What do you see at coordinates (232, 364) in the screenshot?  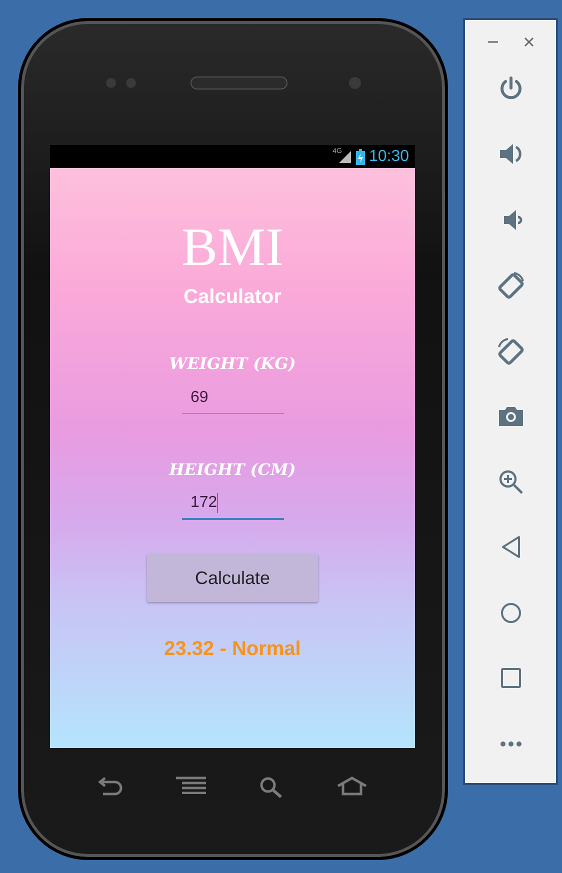 I see `field-label: WEIGHT (KG)` at bounding box center [232, 364].